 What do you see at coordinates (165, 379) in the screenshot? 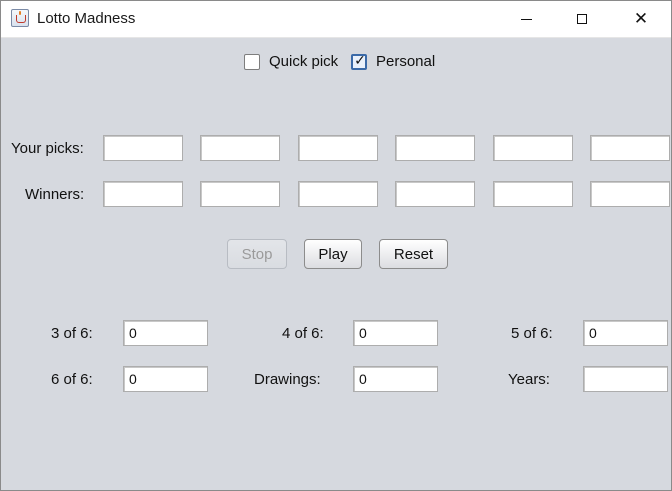
I see `six-of-six-field` at bounding box center [165, 379].